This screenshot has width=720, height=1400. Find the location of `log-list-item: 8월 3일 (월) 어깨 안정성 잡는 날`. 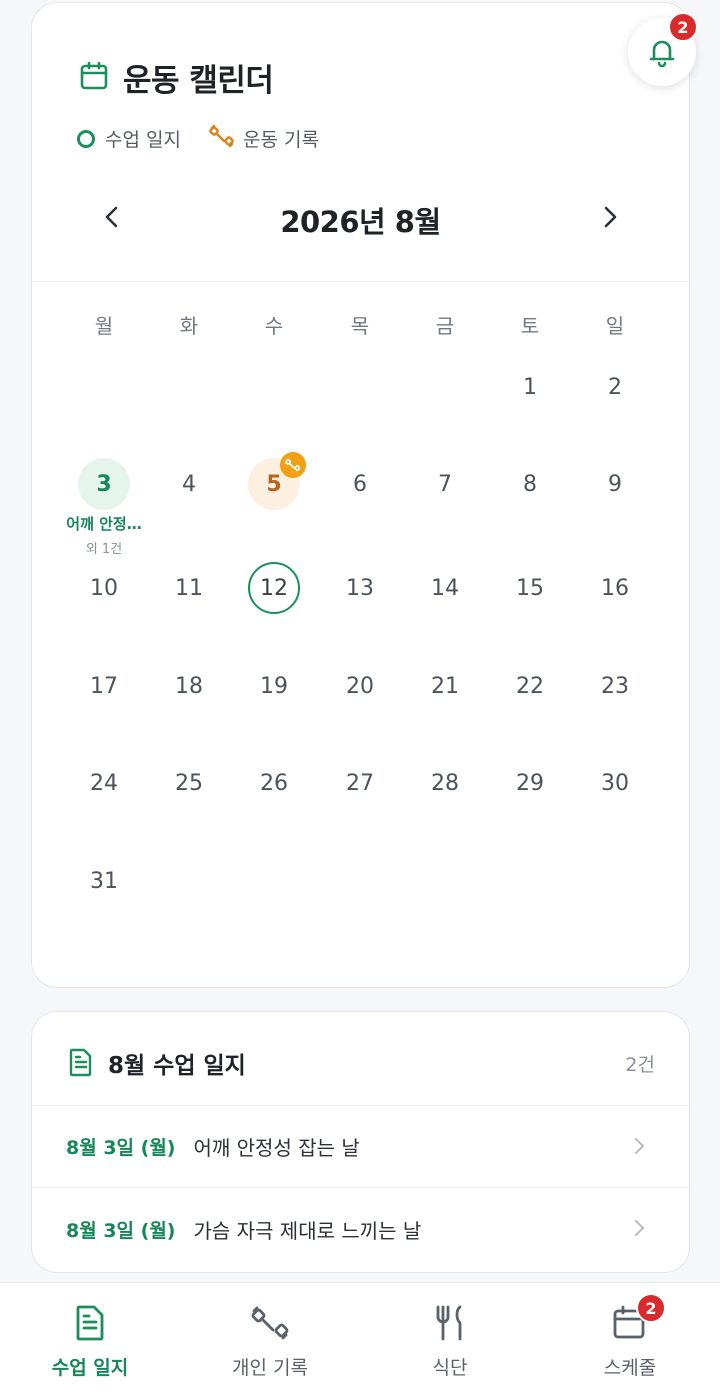

log-list-item: 8월 3일 (월) 어깨 안정성 잡는 날 is located at coordinates (360, 1147).